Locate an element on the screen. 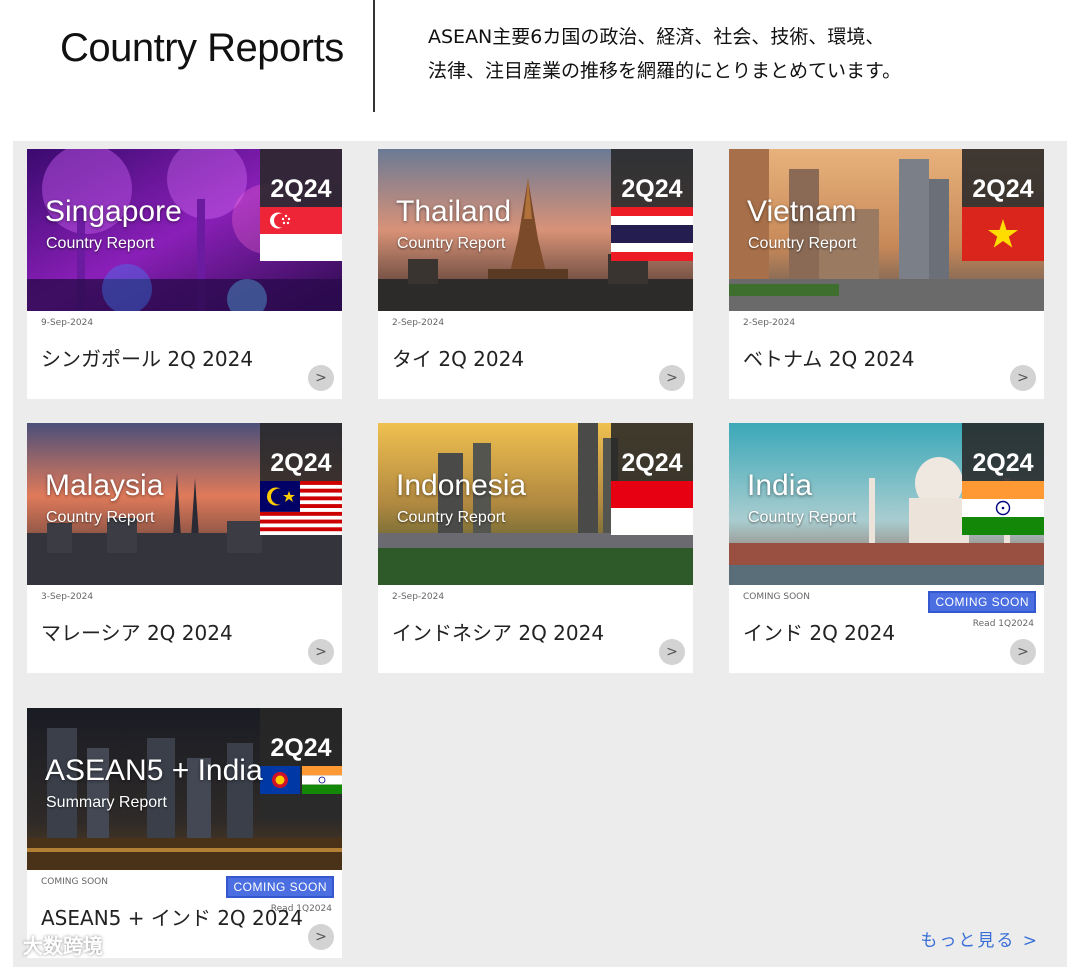 The image size is (1080, 967). report-thumbnail: 2Q24 Malaysia Country Report is located at coordinates (184, 504).